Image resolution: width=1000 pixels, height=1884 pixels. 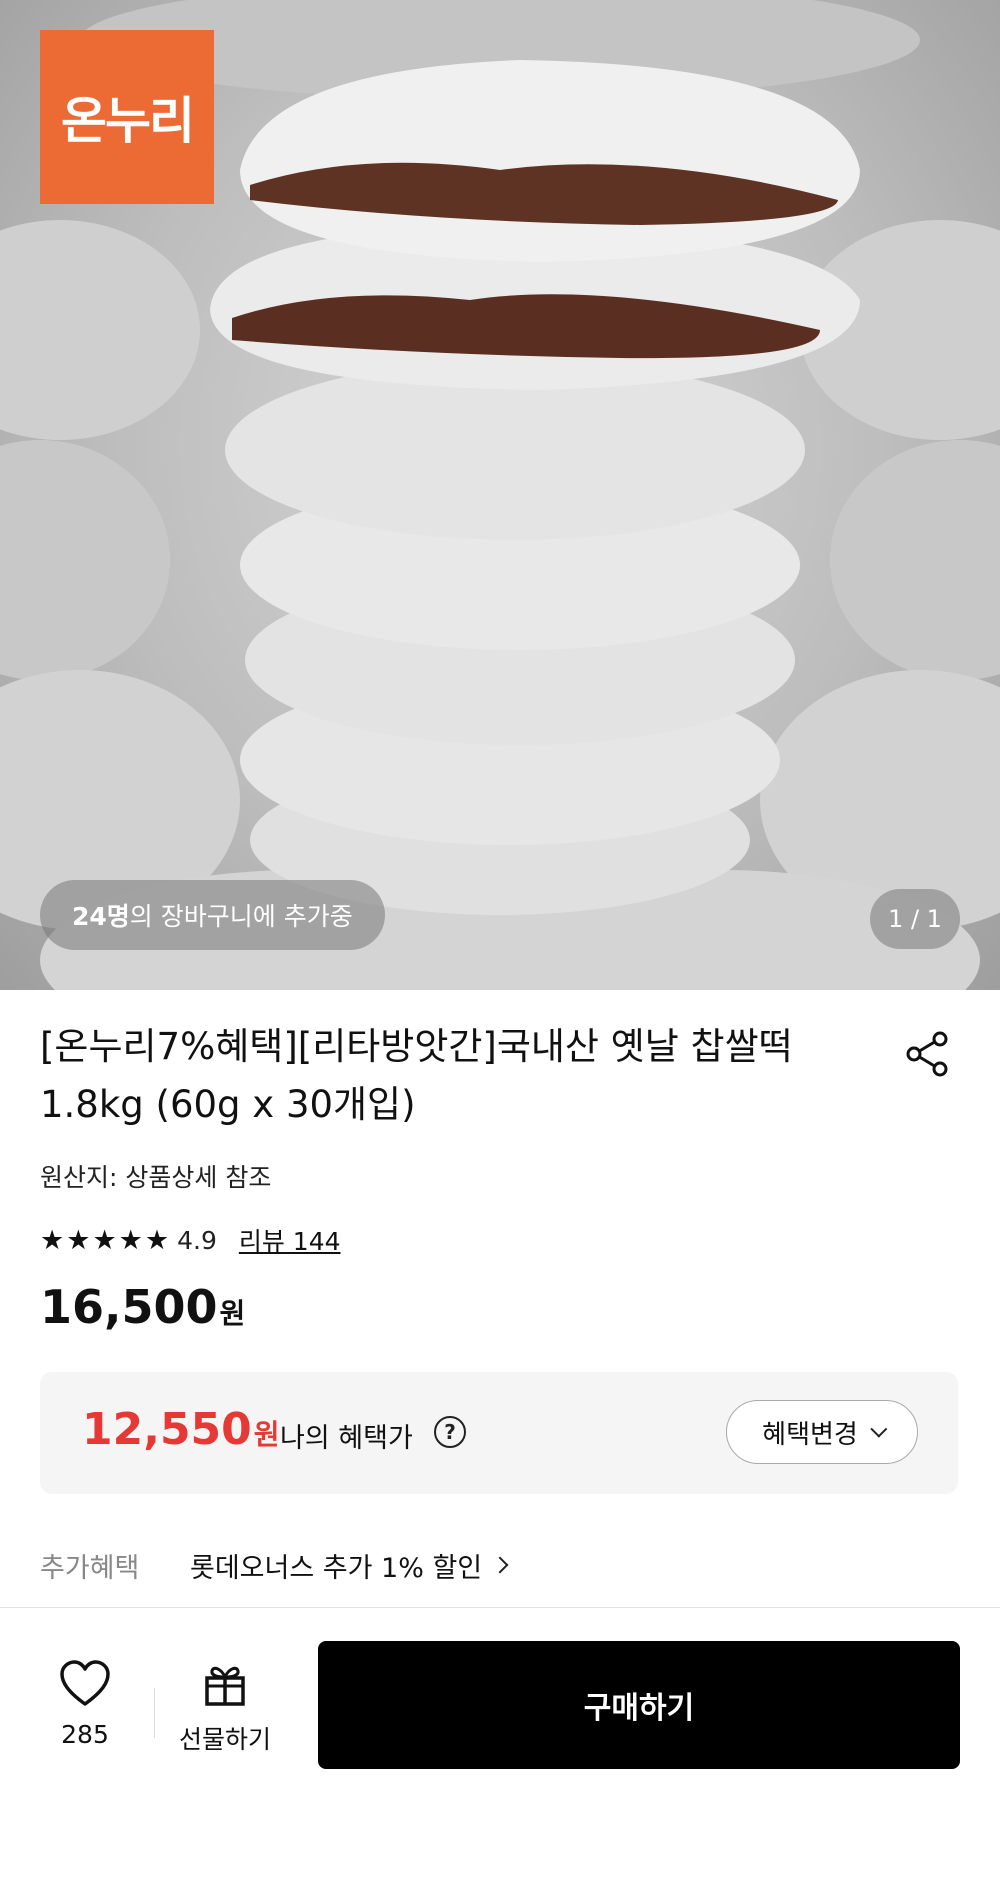 What do you see at coordinates (90, 1568) in the screenshot?
I see `extra-benefit-label: 추가혜택` at bounding box center [90, 1568].